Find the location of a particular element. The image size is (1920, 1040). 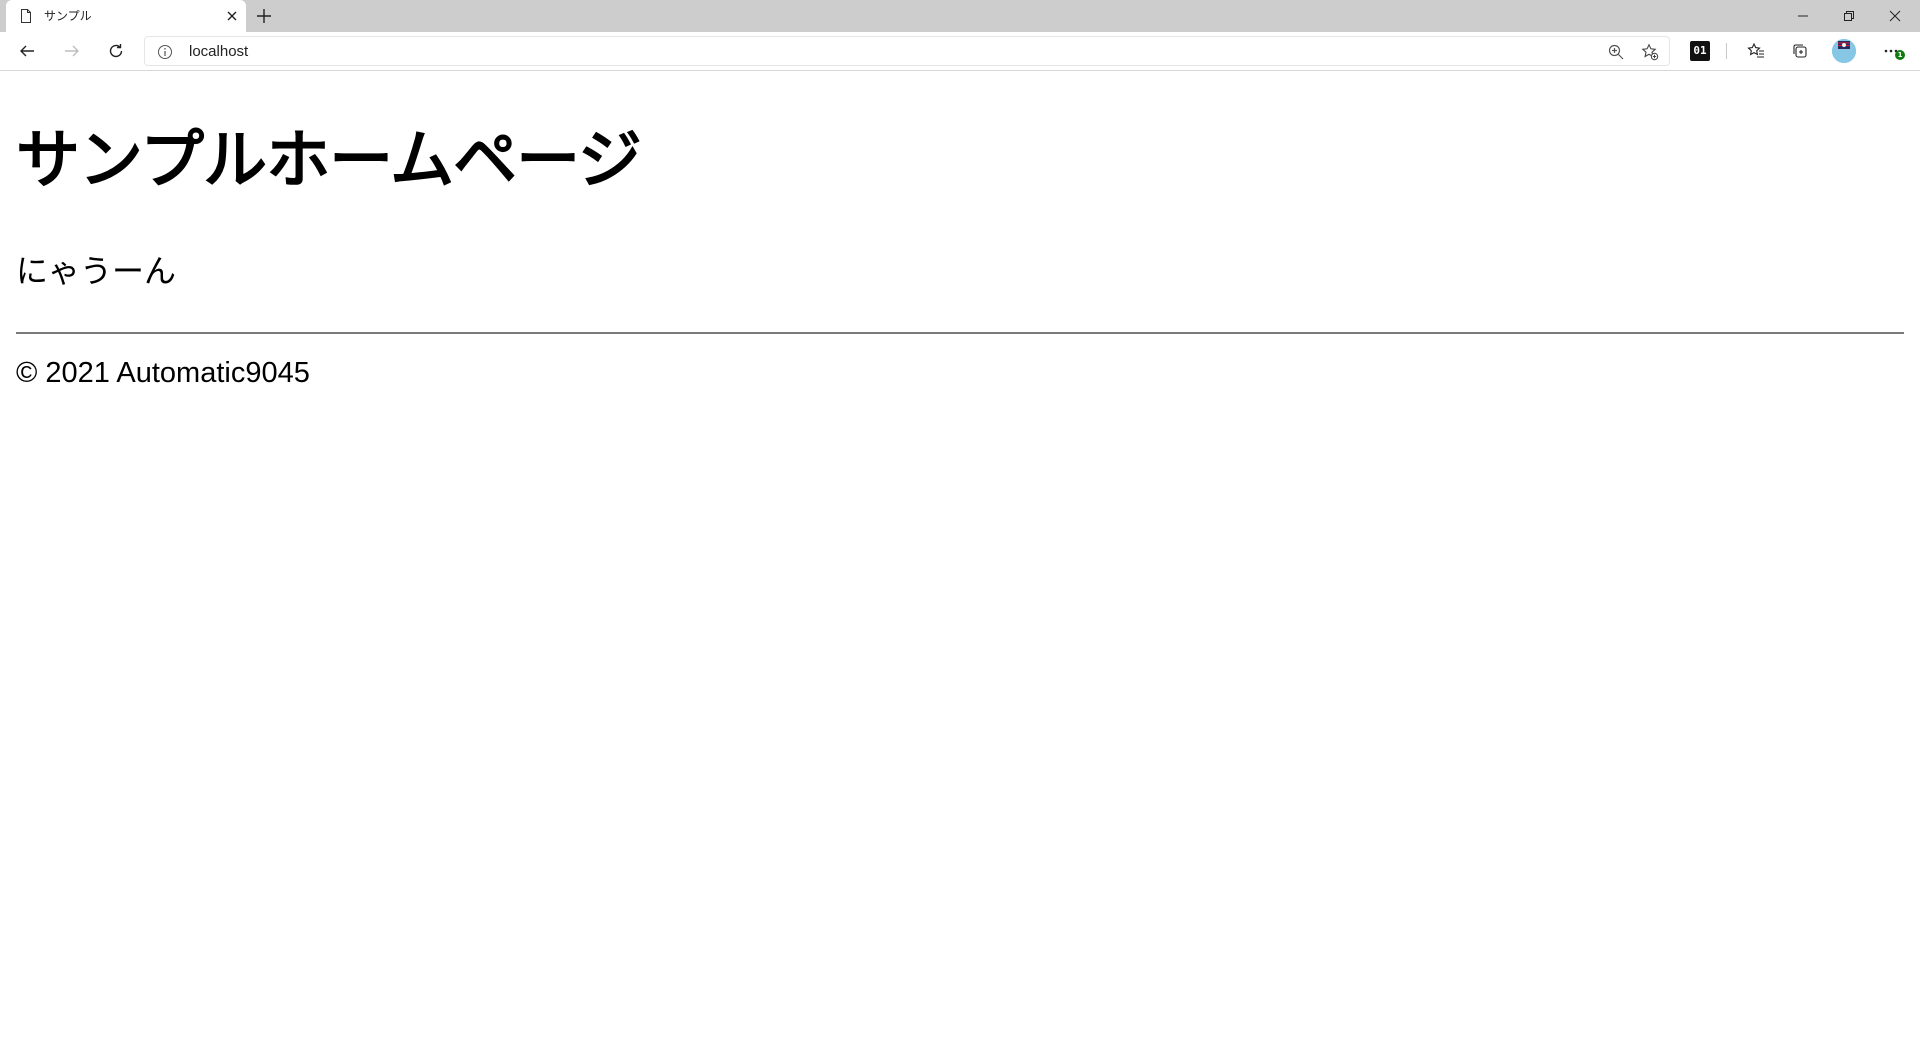

avatar-image is located at coordinates (1844, 51).